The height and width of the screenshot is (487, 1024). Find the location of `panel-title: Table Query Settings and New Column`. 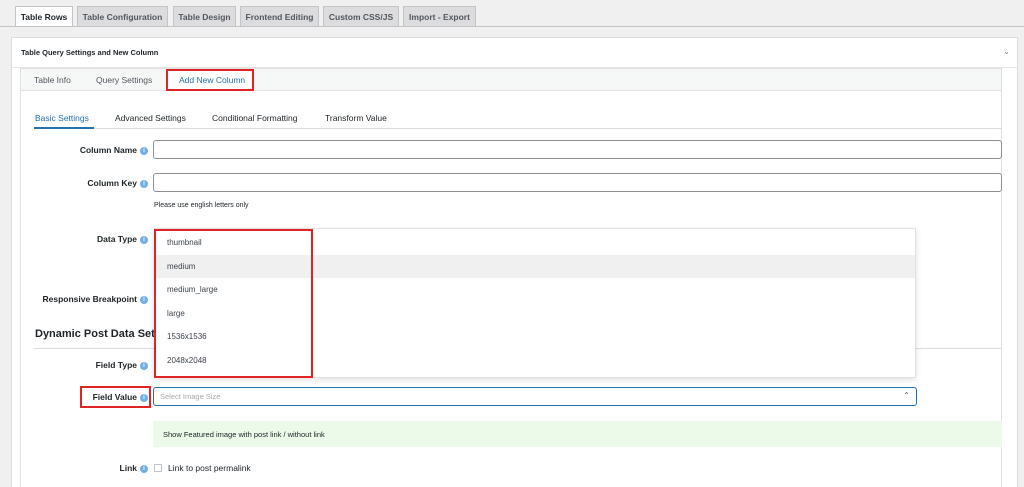

panel-title: Table Query Settings and New Column is located at coordinates (90, 52).